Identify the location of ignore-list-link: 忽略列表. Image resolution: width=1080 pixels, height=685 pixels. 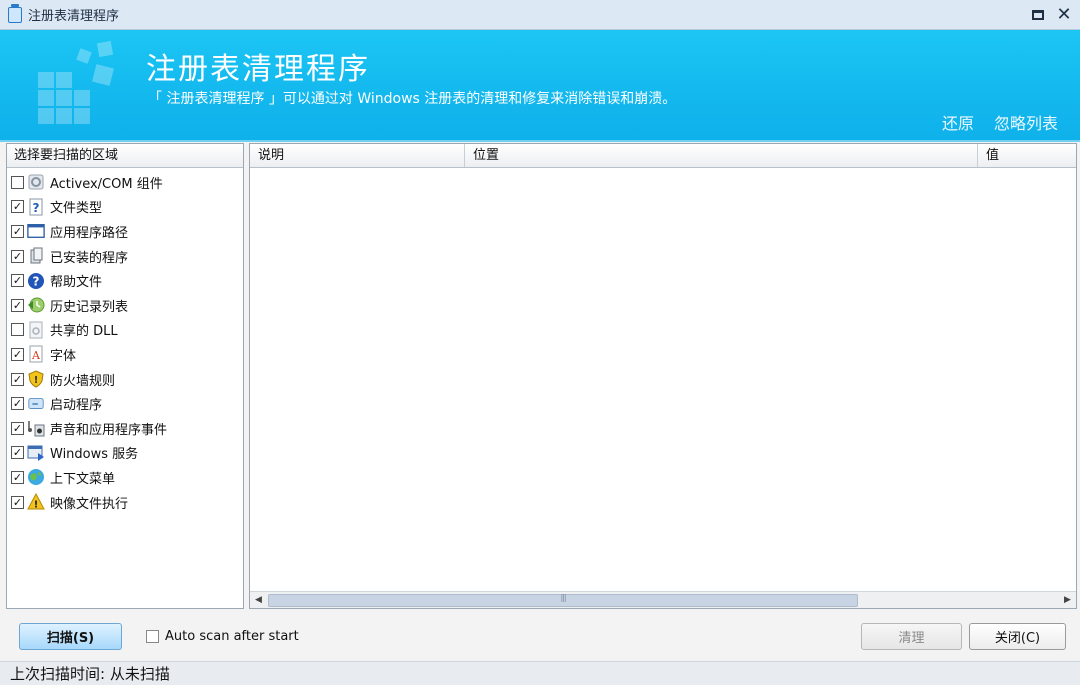
(1026, 122).